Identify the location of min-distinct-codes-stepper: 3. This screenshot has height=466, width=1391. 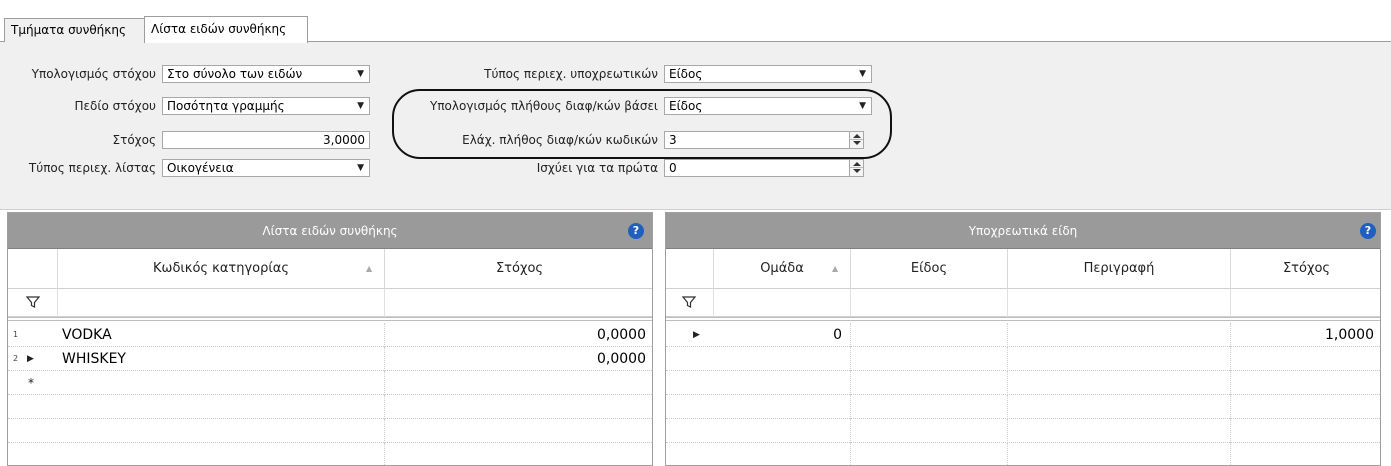
(764, 140).